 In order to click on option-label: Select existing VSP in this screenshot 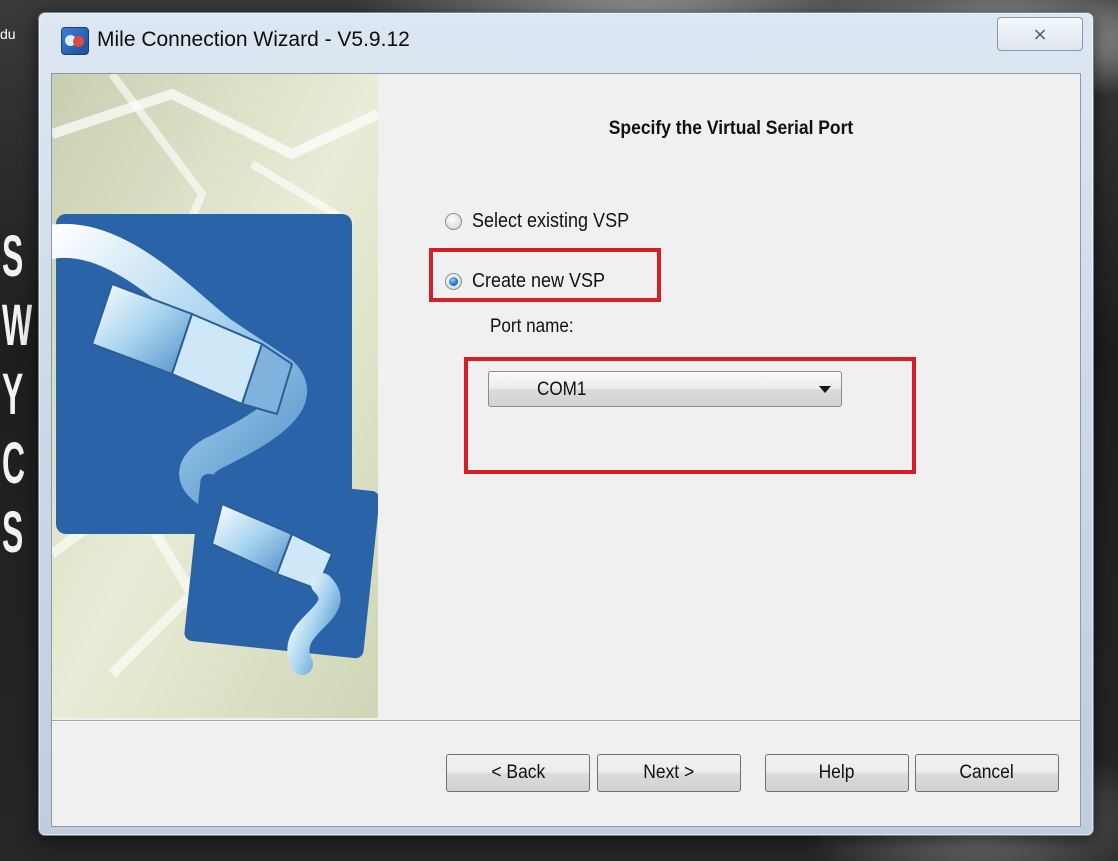, I will do `click(550, 221)`.